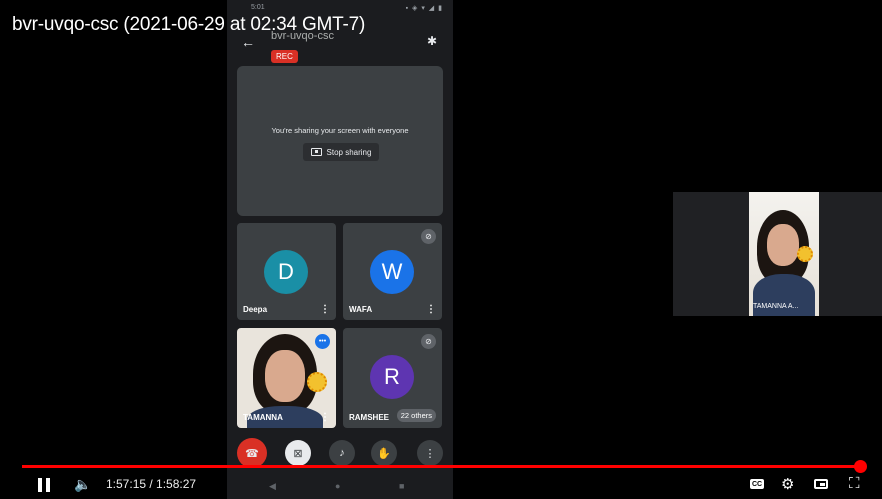  I want to click on participant-name: Deepa, so click(255, 309).